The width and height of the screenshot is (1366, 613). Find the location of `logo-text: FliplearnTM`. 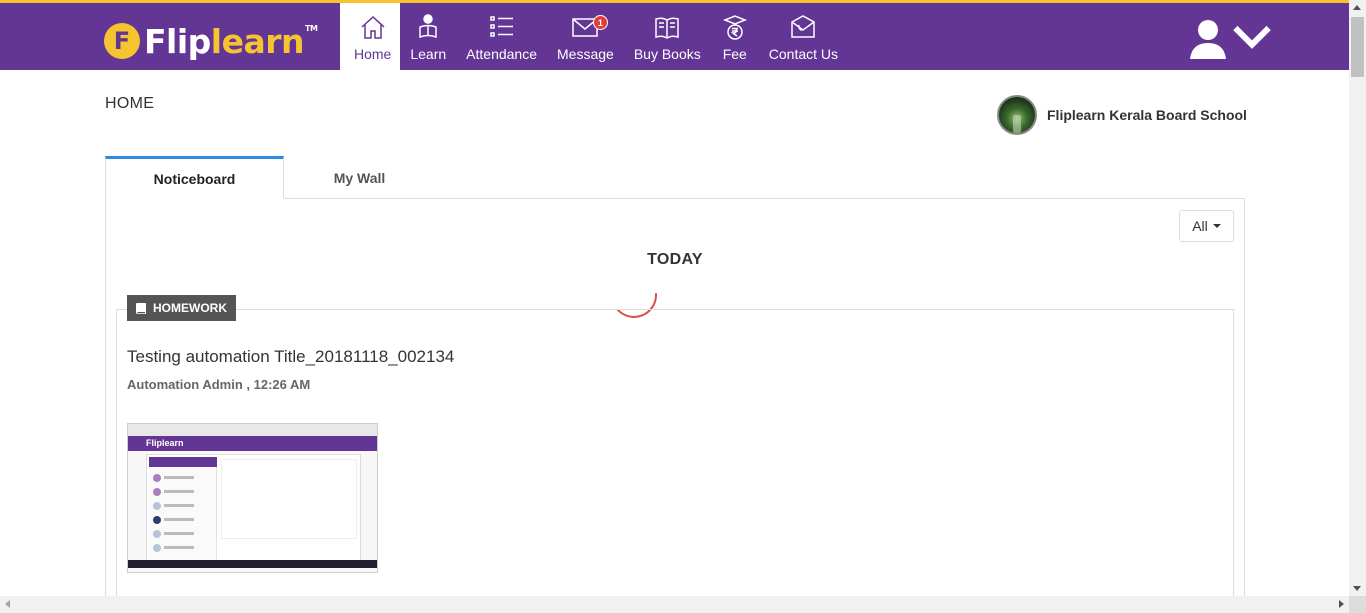

logo-text: FliplearnTM is located at coordinates (231, 41).